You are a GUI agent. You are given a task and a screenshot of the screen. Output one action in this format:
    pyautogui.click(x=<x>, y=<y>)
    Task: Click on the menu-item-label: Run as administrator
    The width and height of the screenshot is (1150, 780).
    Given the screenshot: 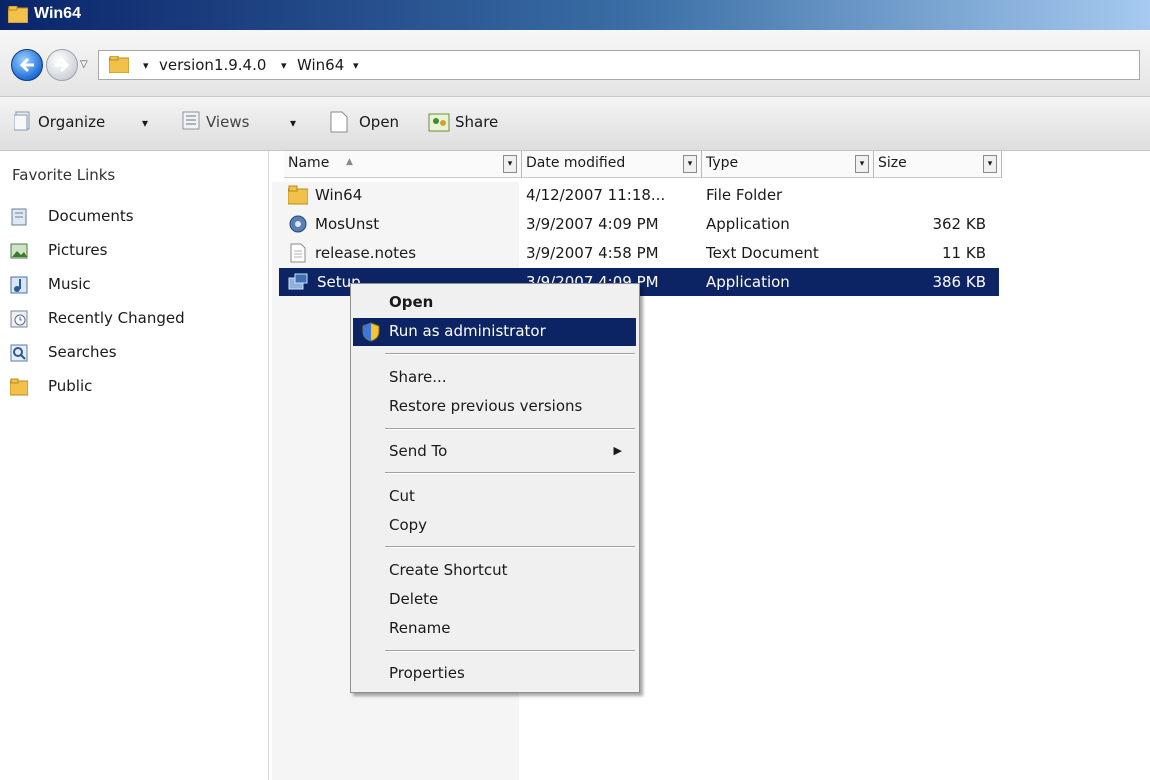 What is the action you would take?
    pyautogui.click(x=467, y=331)
    